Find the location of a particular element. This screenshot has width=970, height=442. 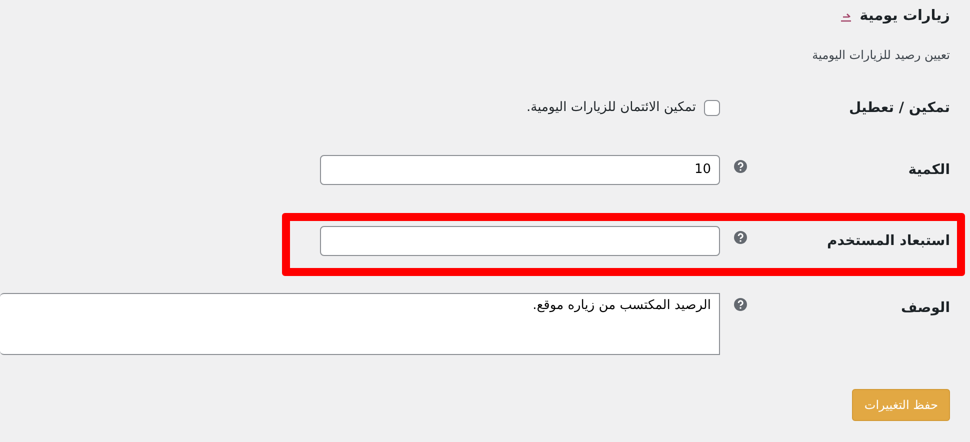

text-field: 10 is located at coordinates (520, 169).